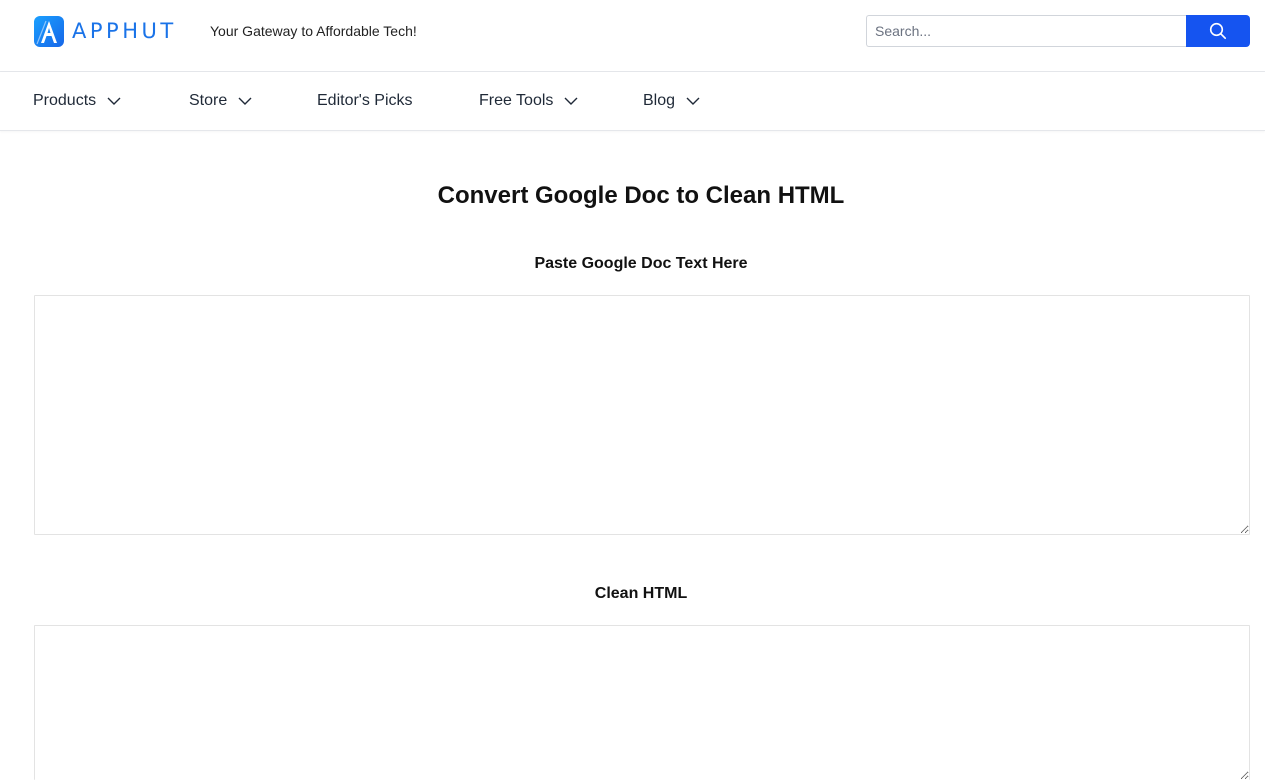  What do you see at coordinates (313, 31) in the screenshot?
I see `site-tagline: Your Gateway to Affordable Tech!` at bounding box center [313, 31].